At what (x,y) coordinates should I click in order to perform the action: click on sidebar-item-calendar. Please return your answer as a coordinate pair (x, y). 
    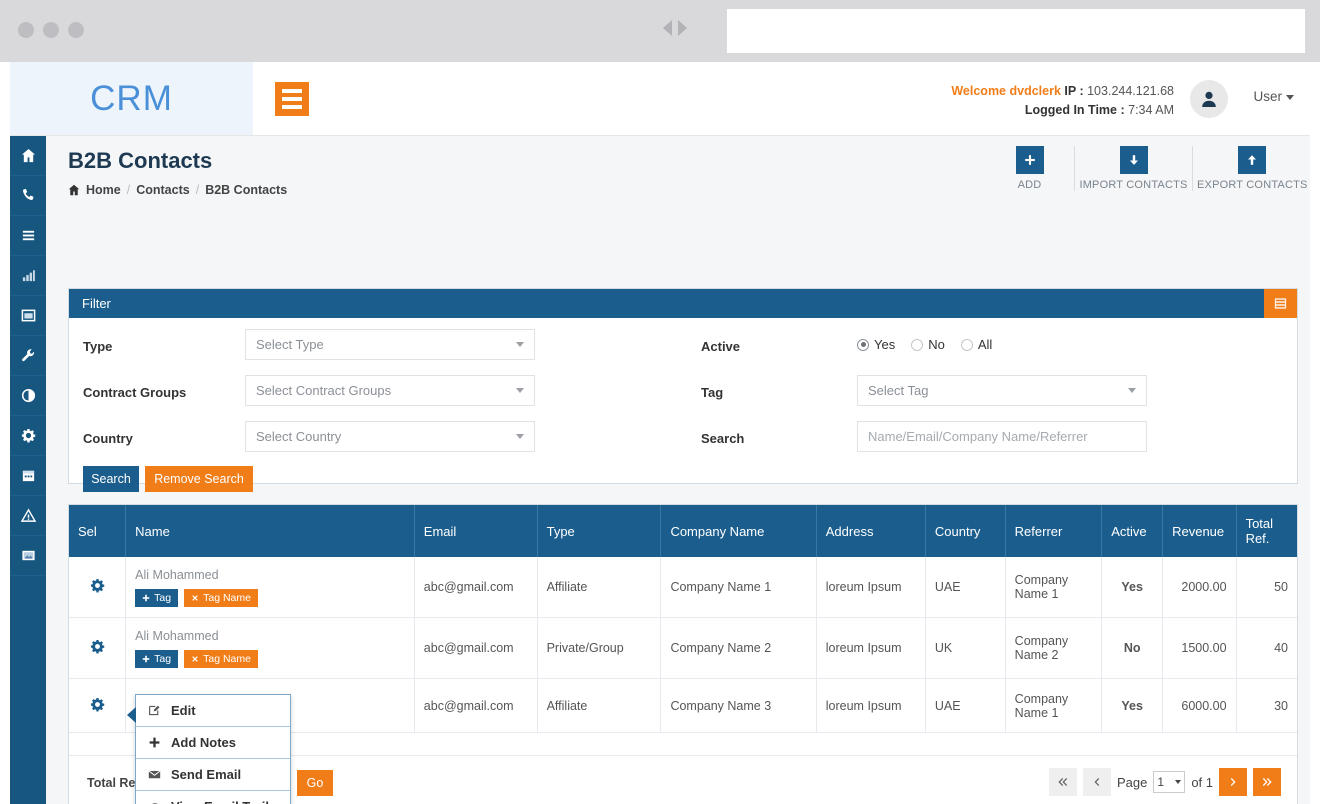
    Looking at the image, I should click on (28, 476).